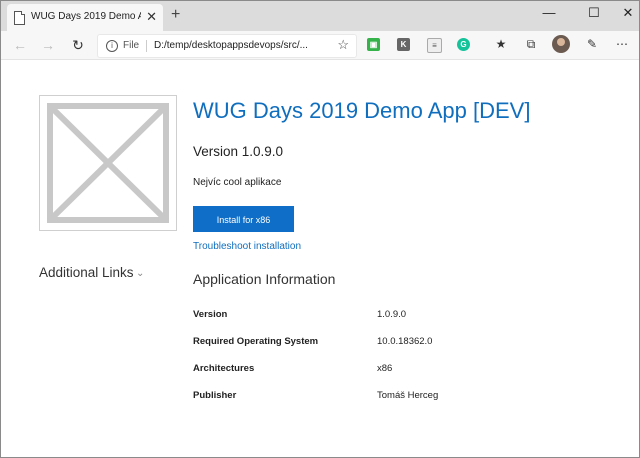 The height and width of the screenshot is (458, 640). I want to click on profile-avatar, so click(561, 44).